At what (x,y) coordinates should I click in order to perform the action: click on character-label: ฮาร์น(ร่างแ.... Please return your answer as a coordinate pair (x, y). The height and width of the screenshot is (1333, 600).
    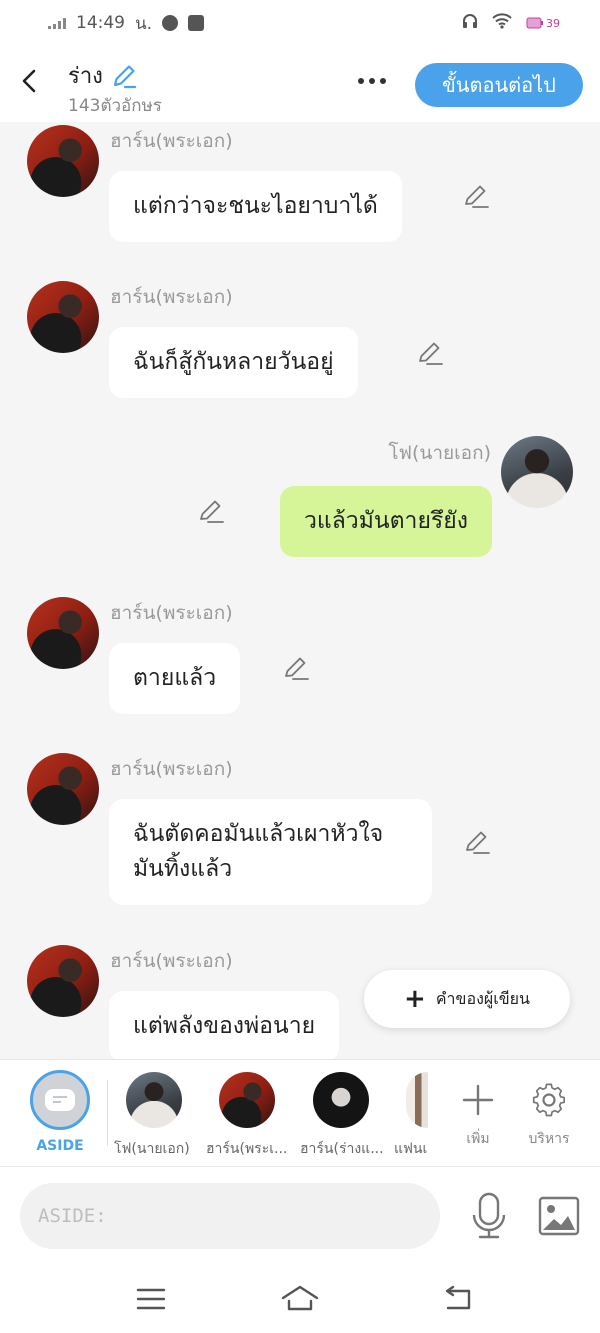
    Looking at the image, I should click on (342, 1149).